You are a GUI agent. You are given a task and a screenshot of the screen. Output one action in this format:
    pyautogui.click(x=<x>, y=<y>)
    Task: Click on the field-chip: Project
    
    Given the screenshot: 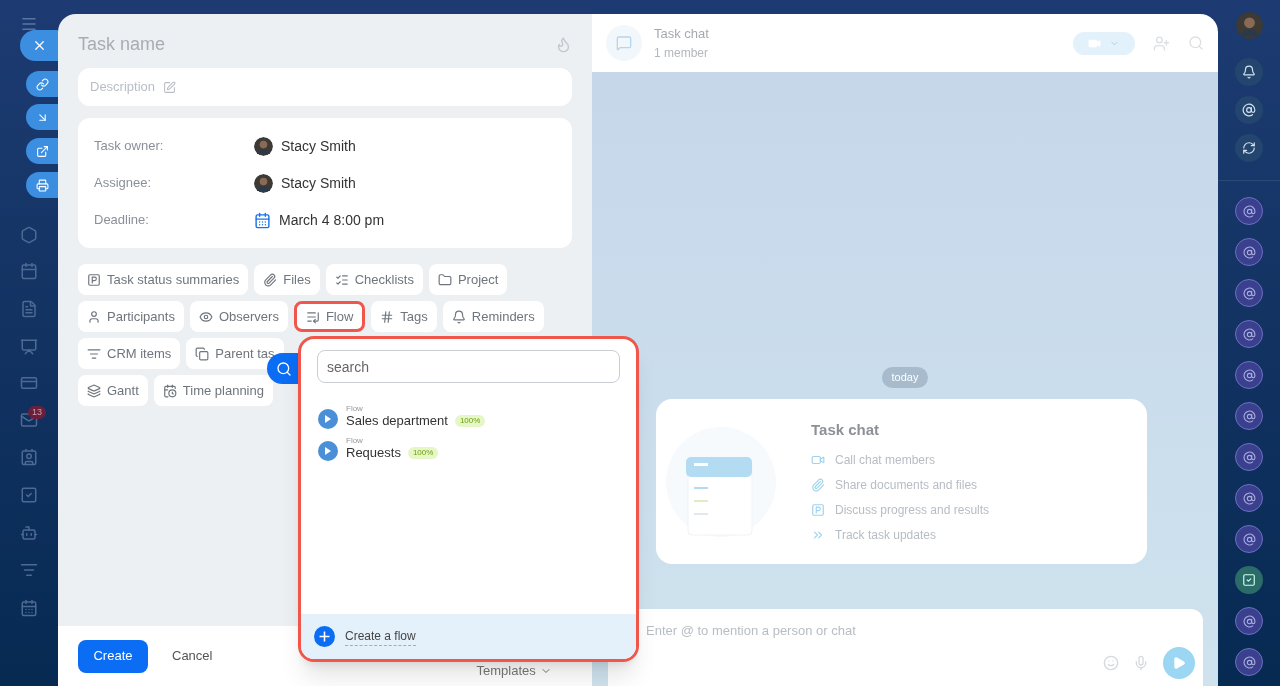 What is the action you would take?
    pyautogui.click(x=468, y=279)
    